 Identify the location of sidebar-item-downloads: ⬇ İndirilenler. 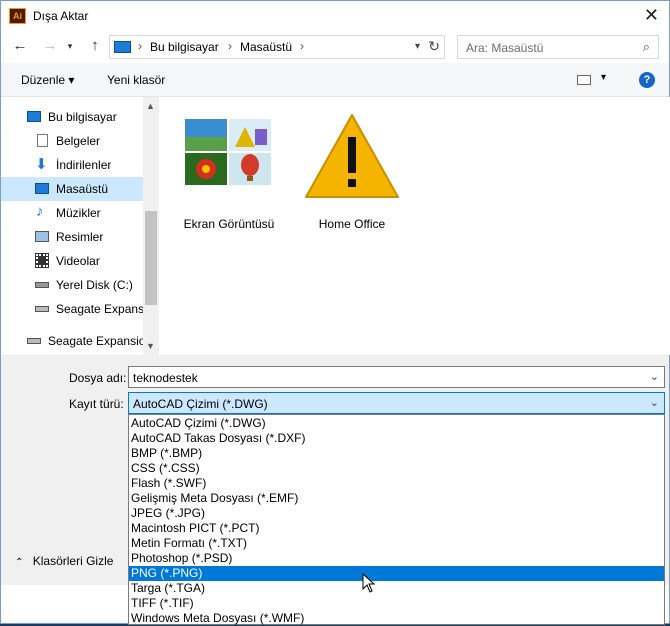
(72, 165).